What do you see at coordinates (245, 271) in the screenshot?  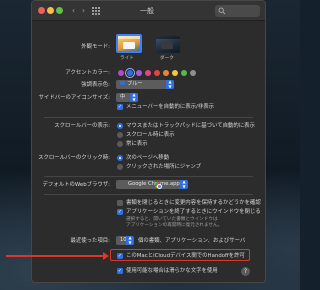 I see `help-button: ?` at bounding box center [245, 271].